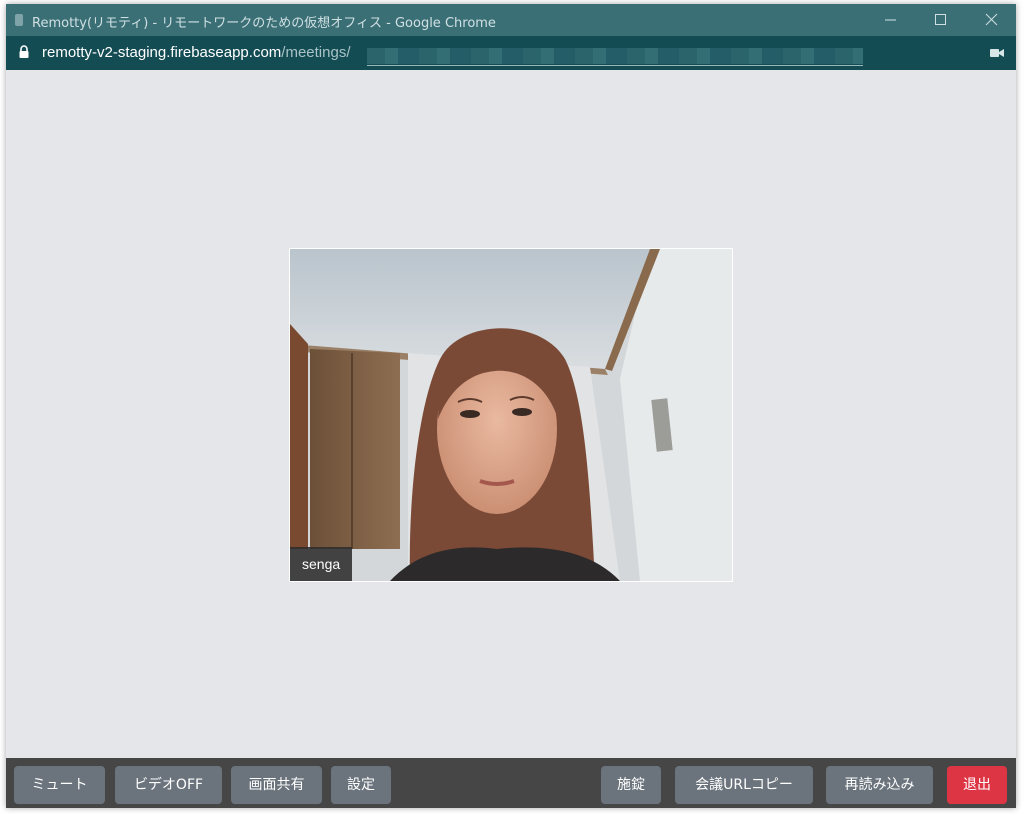 The image size is (1024, 814). I want to click on exit-button: 退出, so click(977, 785).